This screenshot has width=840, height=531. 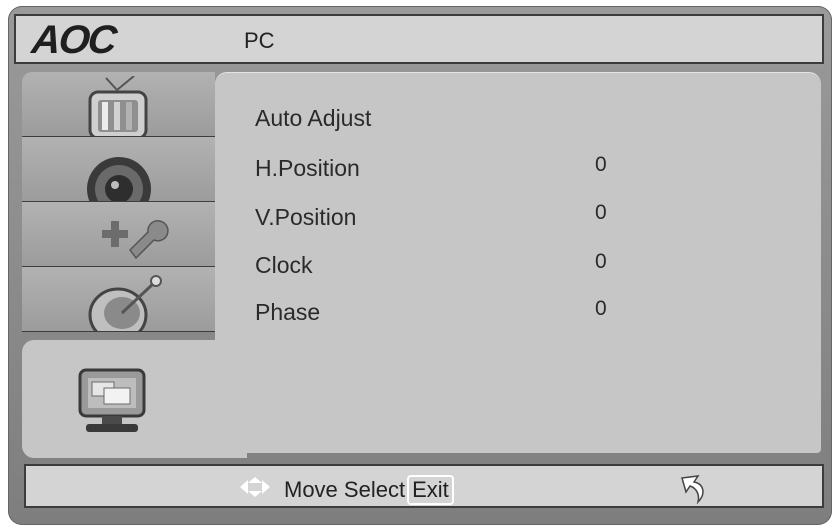 What do you see at coordinates (307, 168) in the screenshot?
I see `menu-item-h-position: H.Position` at bounding box center [307, 168].